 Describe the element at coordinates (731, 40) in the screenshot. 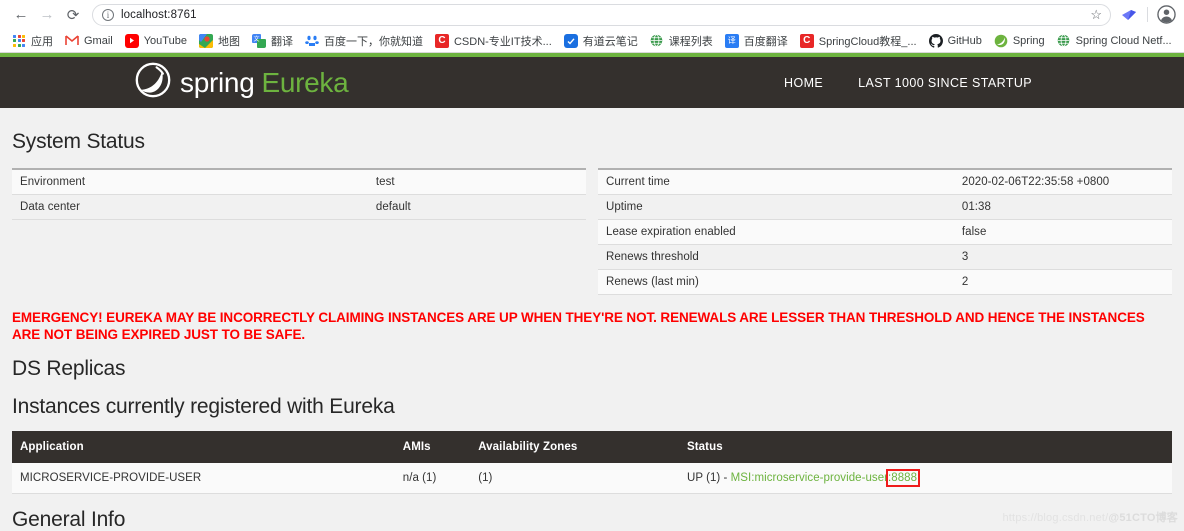

I see `baidu-fanyi-icon: 译` at that location.